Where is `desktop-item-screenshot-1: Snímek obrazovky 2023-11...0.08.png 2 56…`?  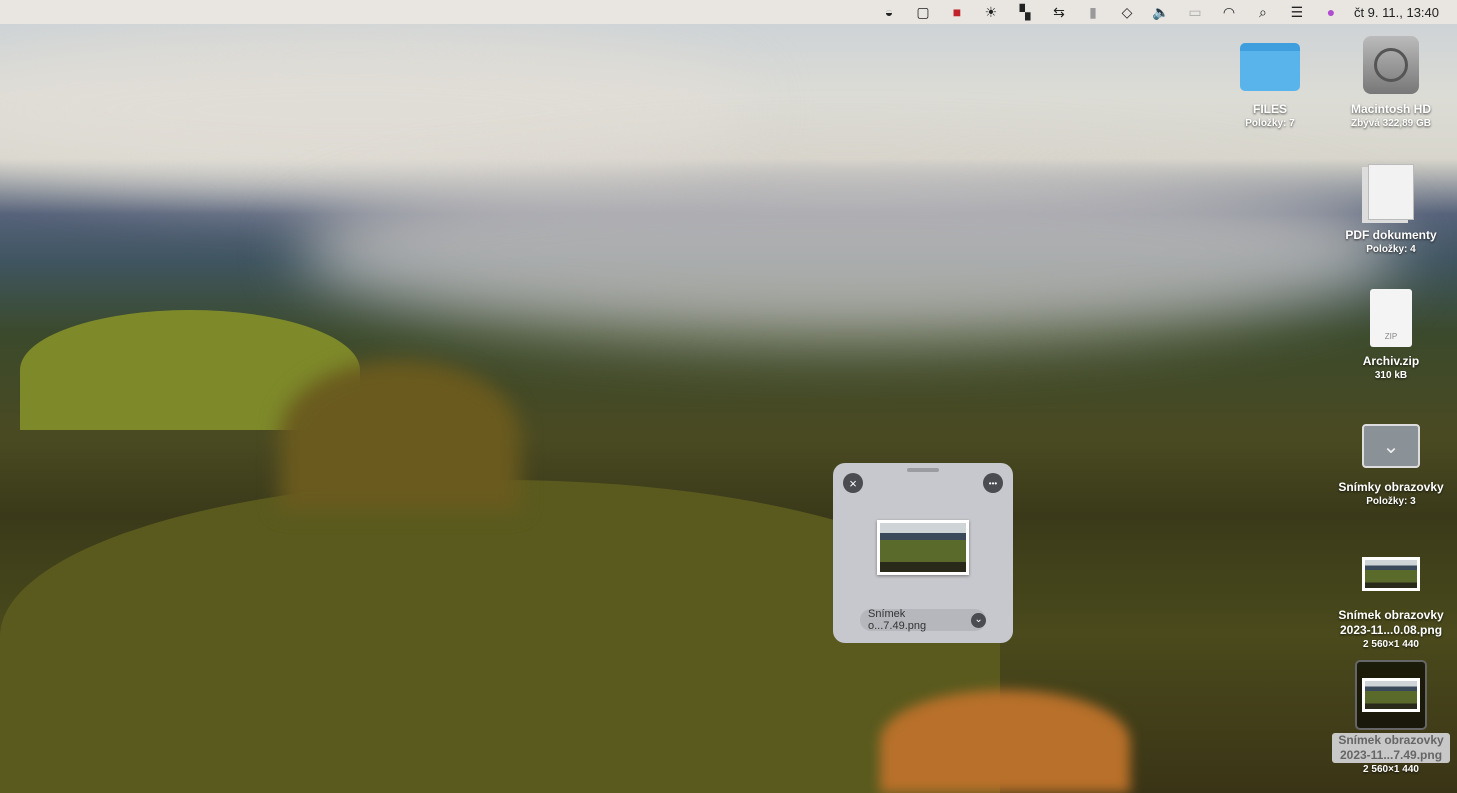 desktop-item-screenshot-1: Snímek obrazovky 2023-11...0.08.png 2 56… is located at coordinates (1391, 598).